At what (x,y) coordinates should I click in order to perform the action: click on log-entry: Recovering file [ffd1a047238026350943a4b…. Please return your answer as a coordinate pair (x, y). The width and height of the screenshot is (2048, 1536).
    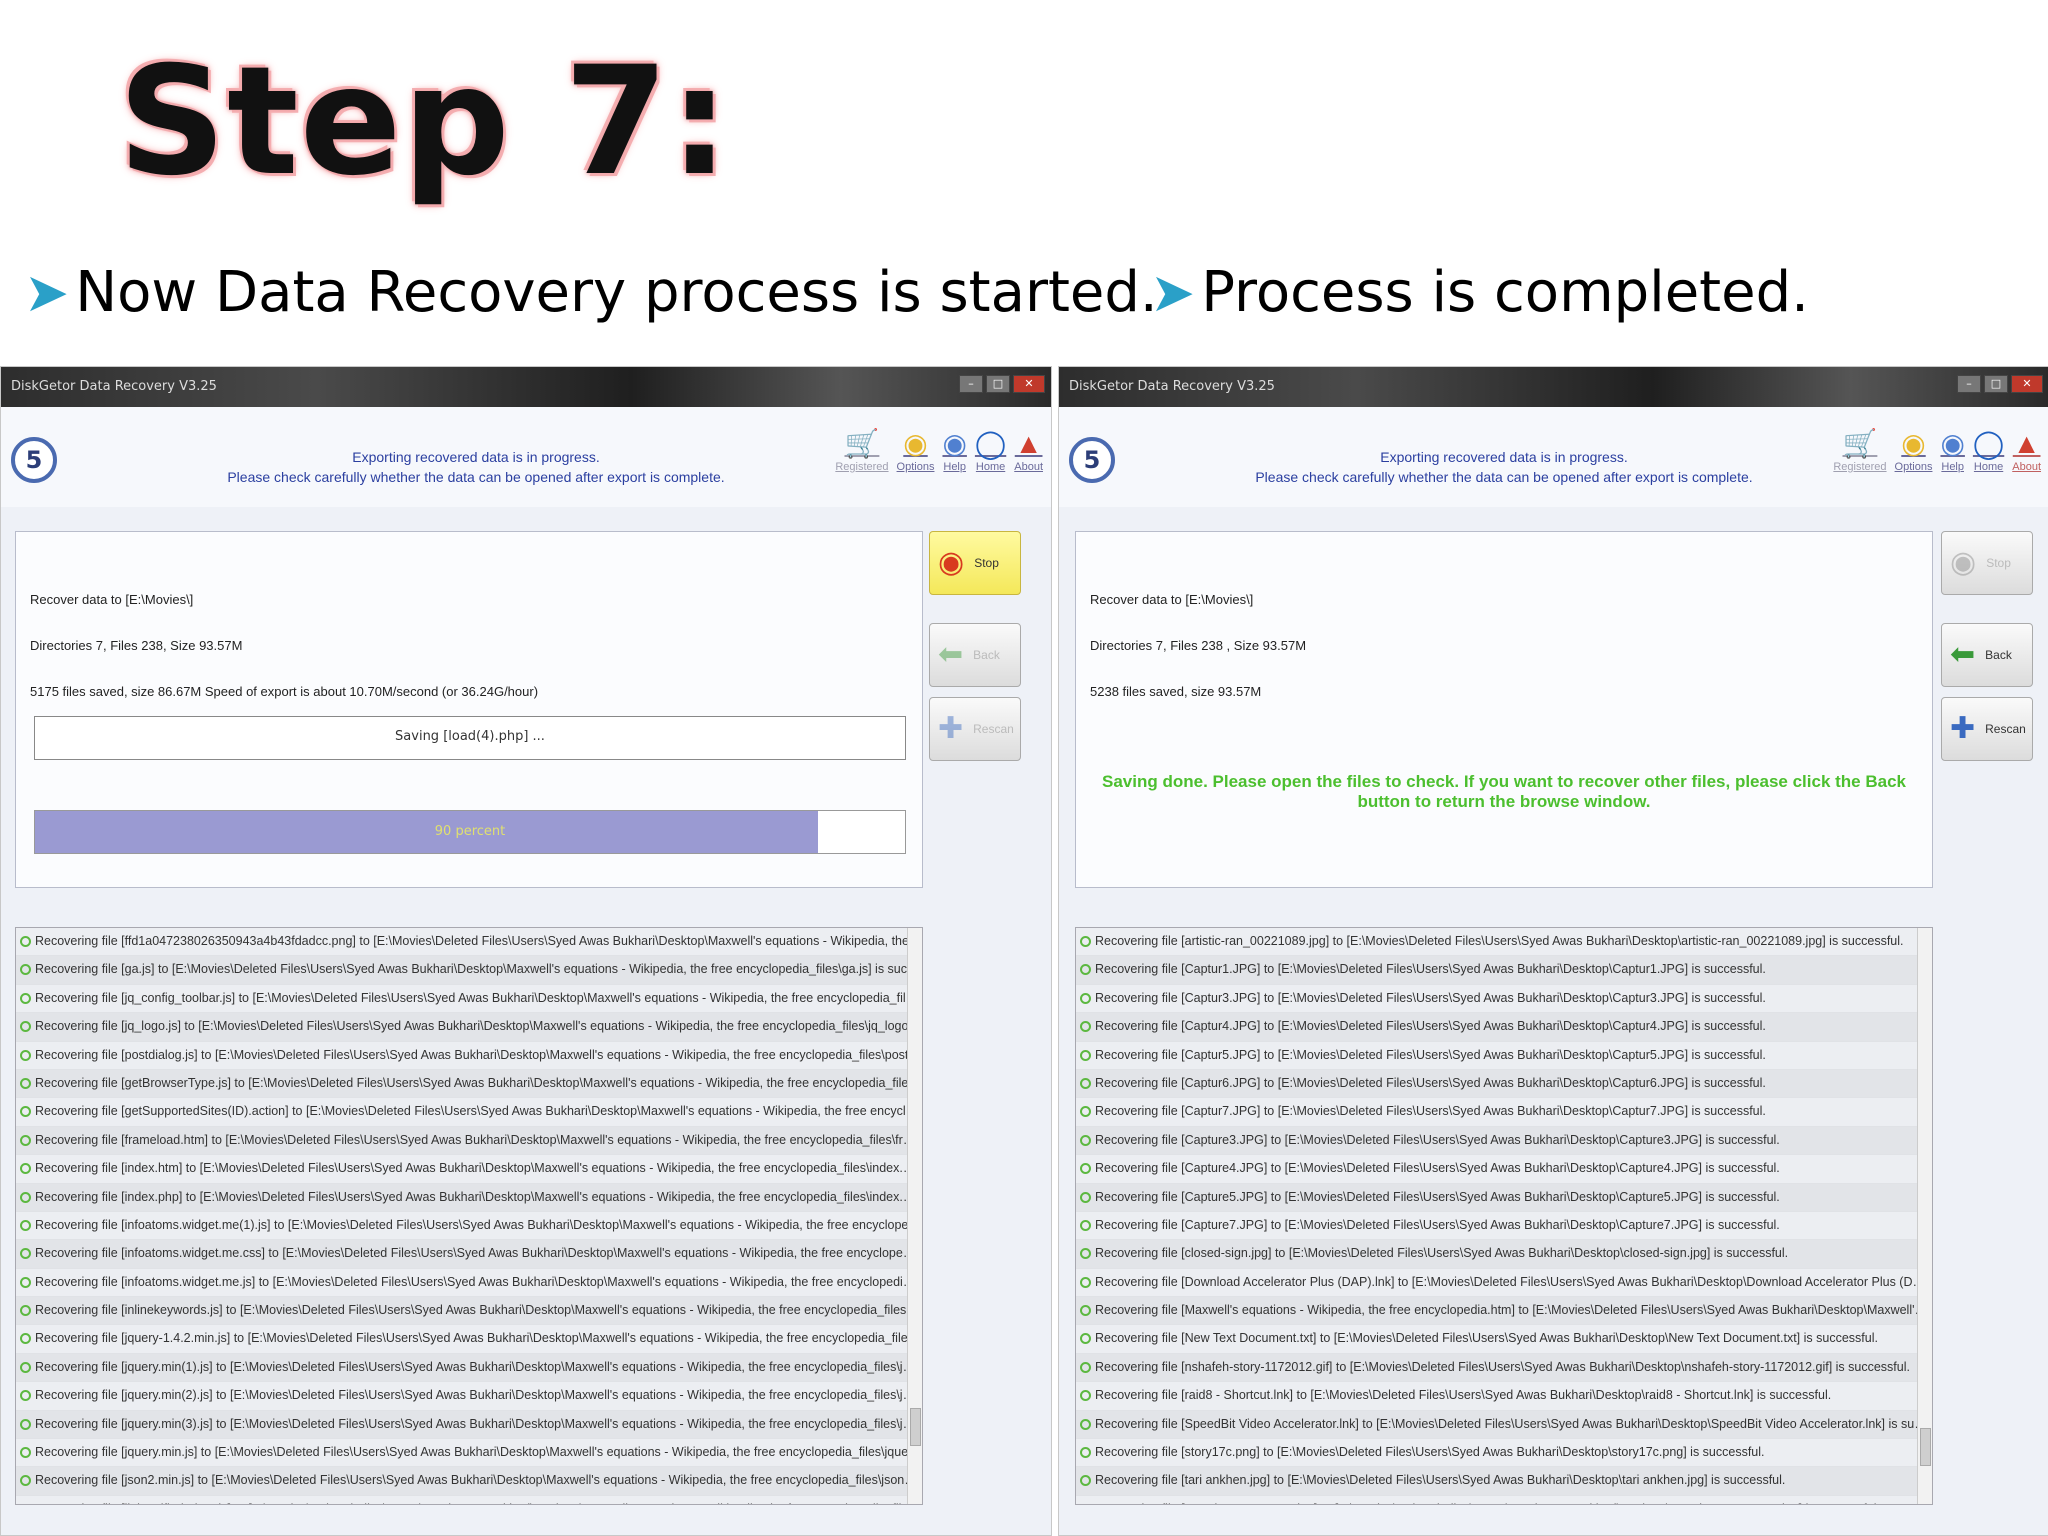
    Looking at the image, I should click on (469, 942).